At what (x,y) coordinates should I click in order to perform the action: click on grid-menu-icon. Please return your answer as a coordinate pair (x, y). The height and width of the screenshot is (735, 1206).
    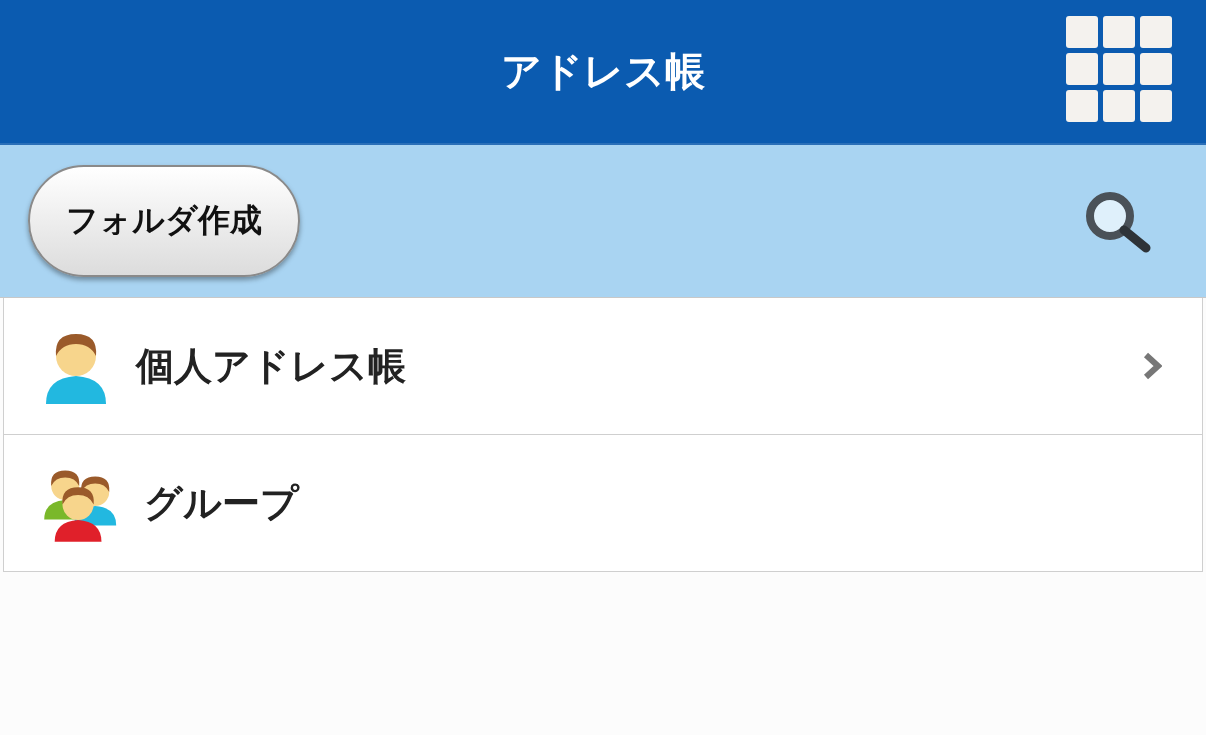
    Looking at the image, I should click on (1119, 70).